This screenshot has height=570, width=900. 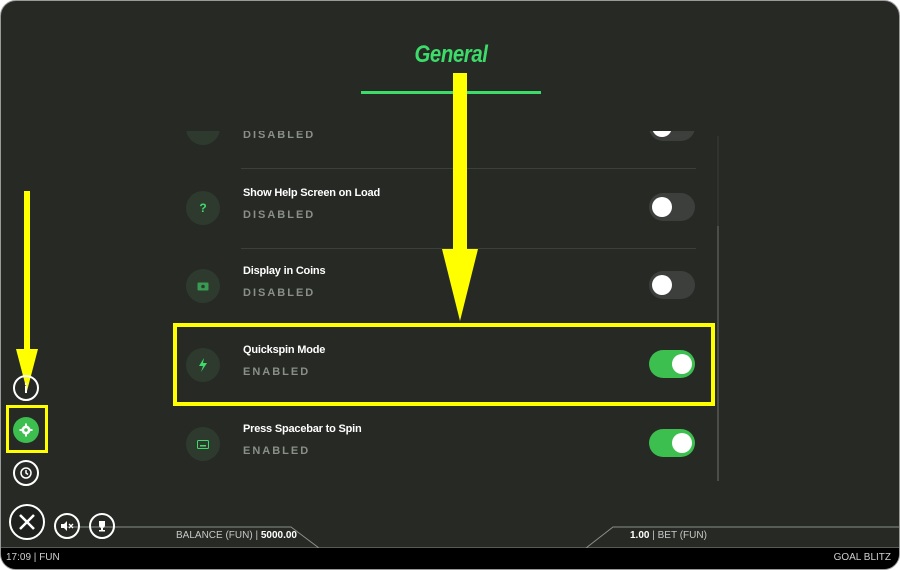 What do you see at coordinates (311, 193) in the screenshot?
I see `setting-label: Show Help Screen on Load` at bounding box center [311, 193].